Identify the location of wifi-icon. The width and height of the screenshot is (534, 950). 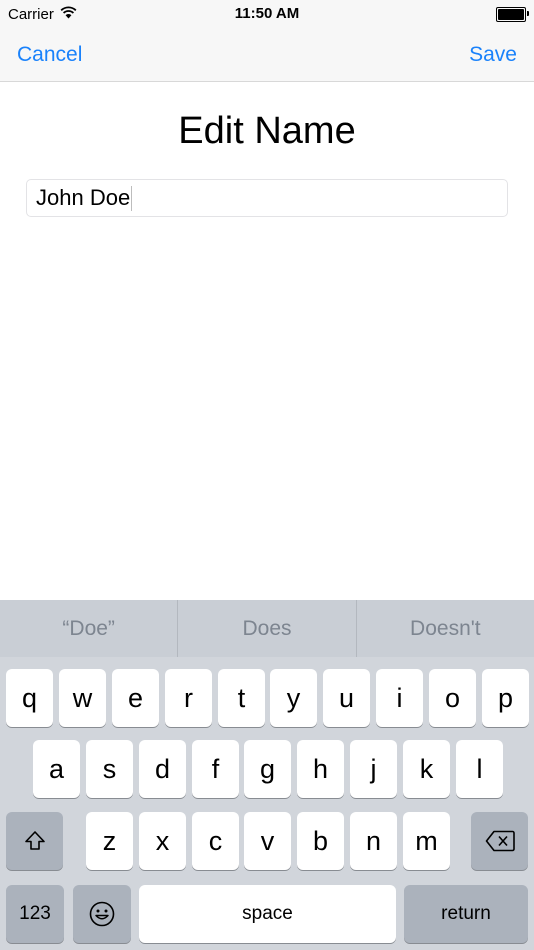
(68, 14).